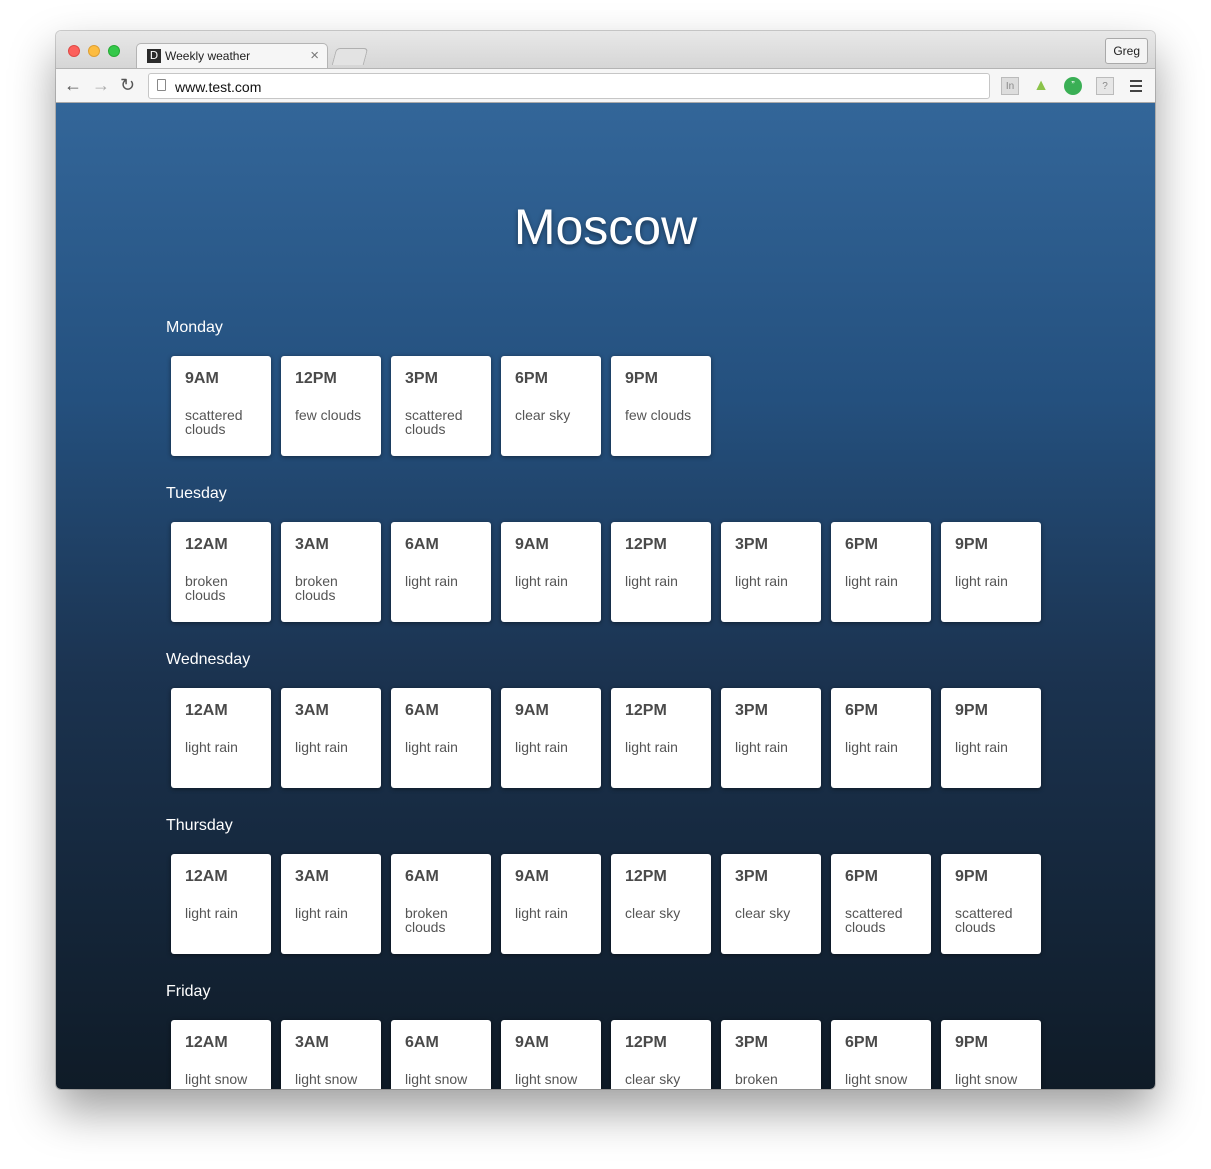 This screenshot has height=1169, width=1211. What do you see at coordinates (331, 738) in the screenshot?
I see `forecast-card: 3AM light rain` at bounding box center [331, 738].